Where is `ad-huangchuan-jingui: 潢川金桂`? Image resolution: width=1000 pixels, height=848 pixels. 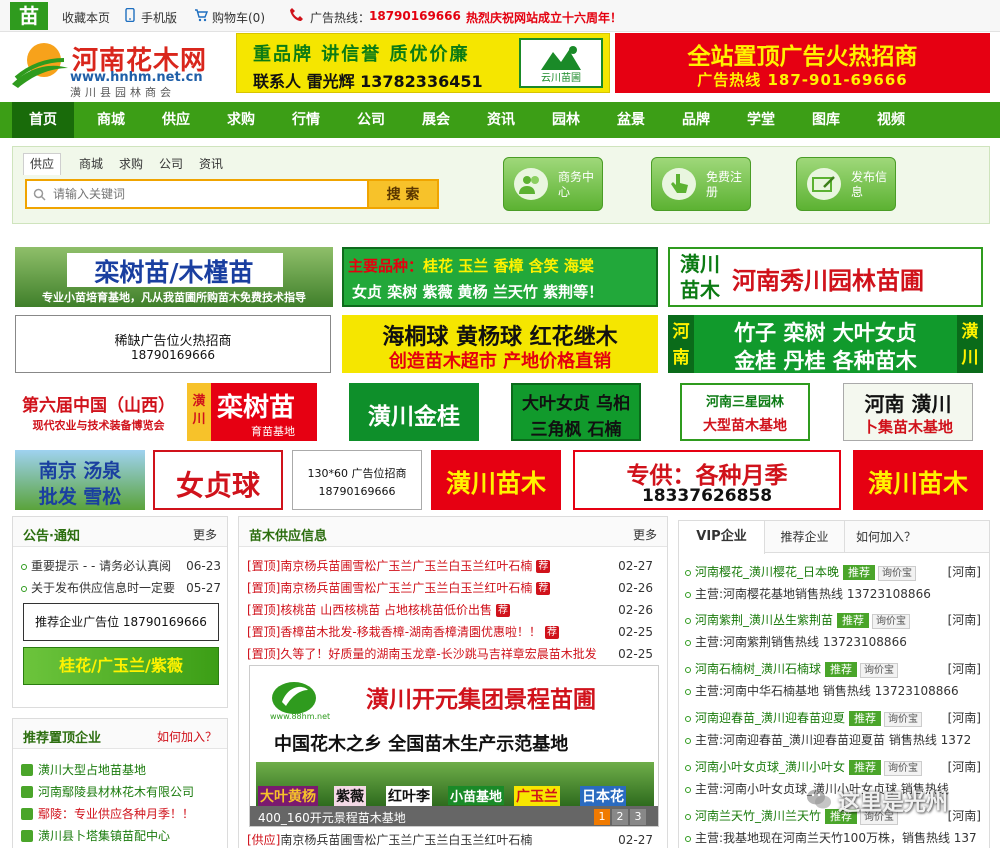 ad-huangchuan-jingui: 潢川金桂 is located at coordinates (414, 412).